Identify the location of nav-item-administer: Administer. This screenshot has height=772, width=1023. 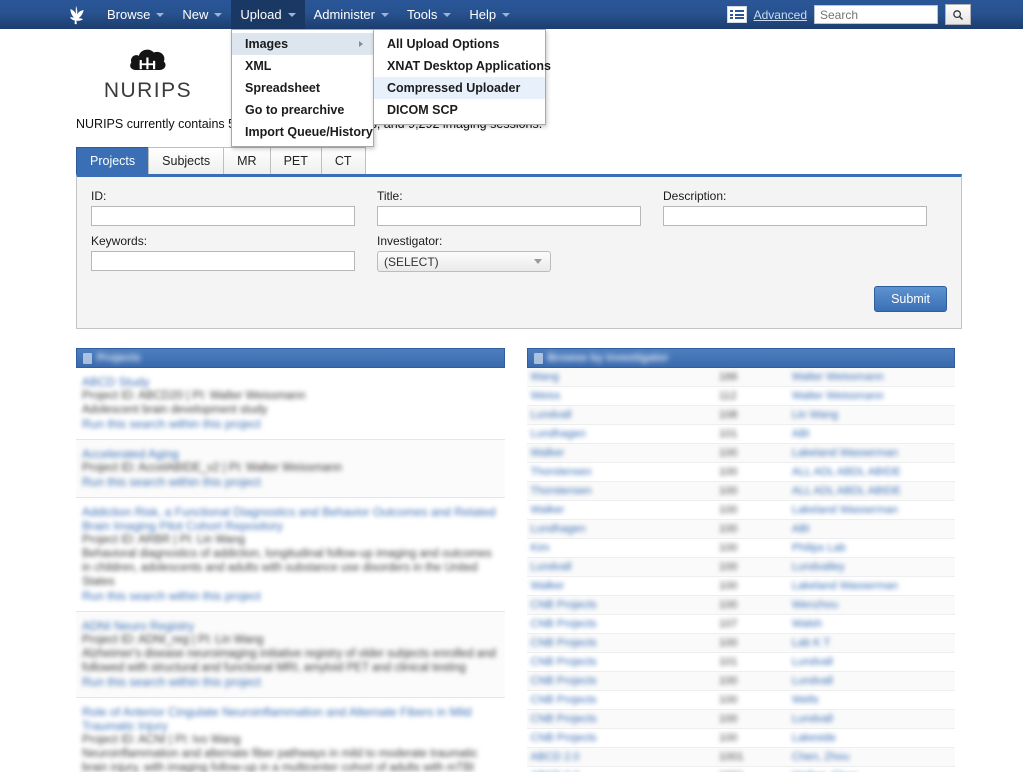
(351, 14).